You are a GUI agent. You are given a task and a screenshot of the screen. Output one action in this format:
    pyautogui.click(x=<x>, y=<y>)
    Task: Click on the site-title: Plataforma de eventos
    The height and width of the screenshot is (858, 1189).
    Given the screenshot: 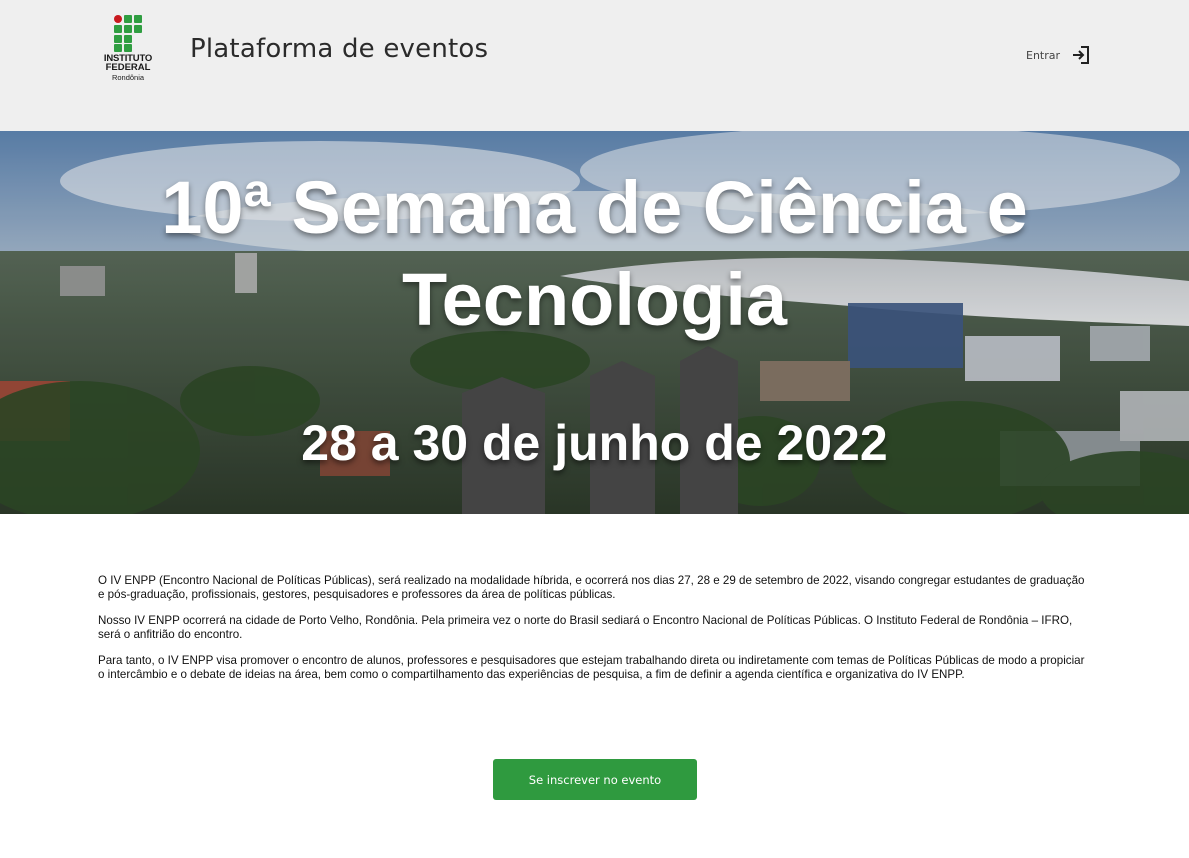 What is the action you would take?
    pyautogui.click(x=339, y=49)
    